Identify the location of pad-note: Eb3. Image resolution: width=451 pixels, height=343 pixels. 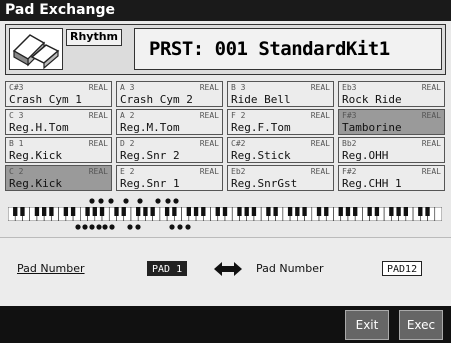
(349, 87).